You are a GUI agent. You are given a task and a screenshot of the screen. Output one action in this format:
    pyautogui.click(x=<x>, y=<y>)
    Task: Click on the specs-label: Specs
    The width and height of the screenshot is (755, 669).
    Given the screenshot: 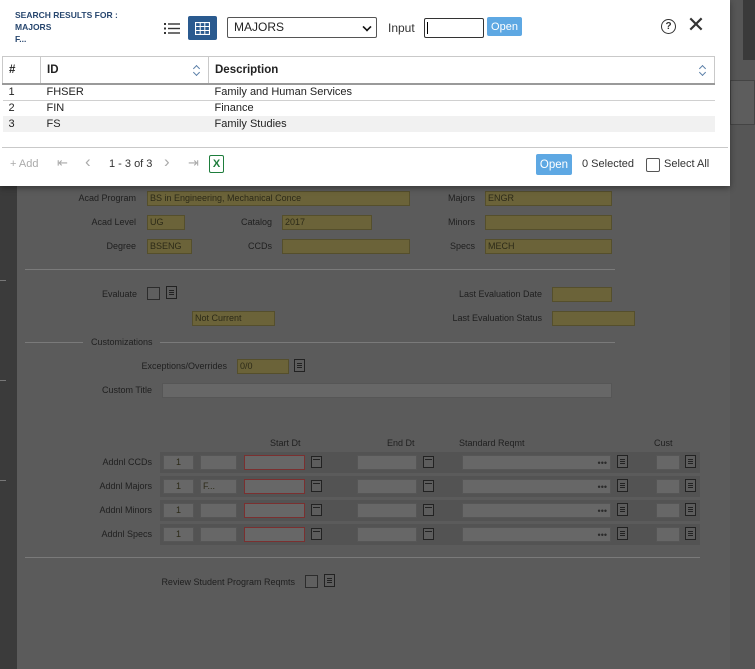 What is the action you would take?
    pyautogui.click(x=462, y=246)
    